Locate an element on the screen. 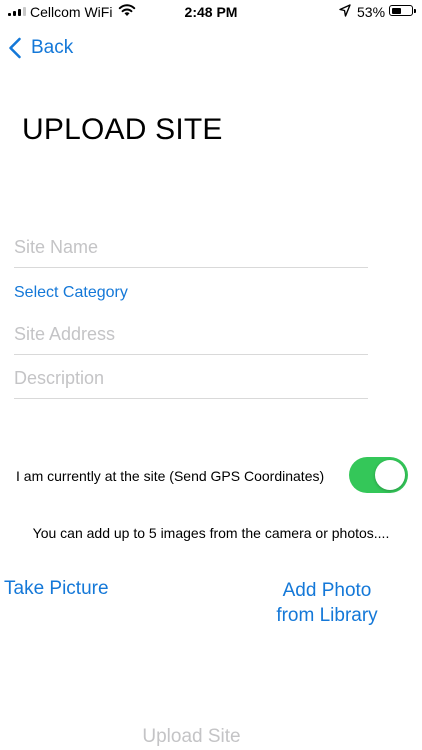 This screenshot has width=422, height=750. site-address-field is located at coordinates (191, 335).